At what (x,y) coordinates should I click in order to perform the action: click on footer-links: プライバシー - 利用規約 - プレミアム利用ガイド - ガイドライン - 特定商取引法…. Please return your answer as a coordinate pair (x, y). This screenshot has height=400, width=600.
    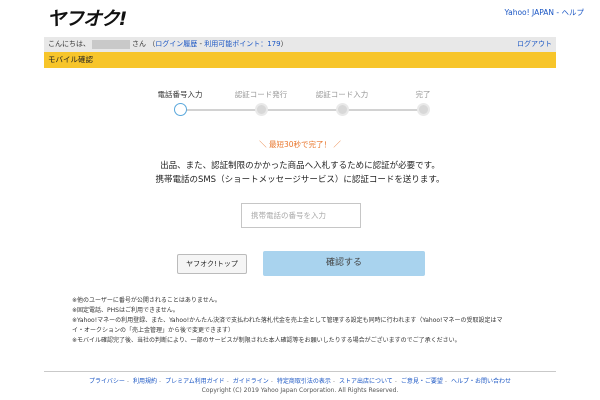
    Looking at the image, I should click on (300, 380).